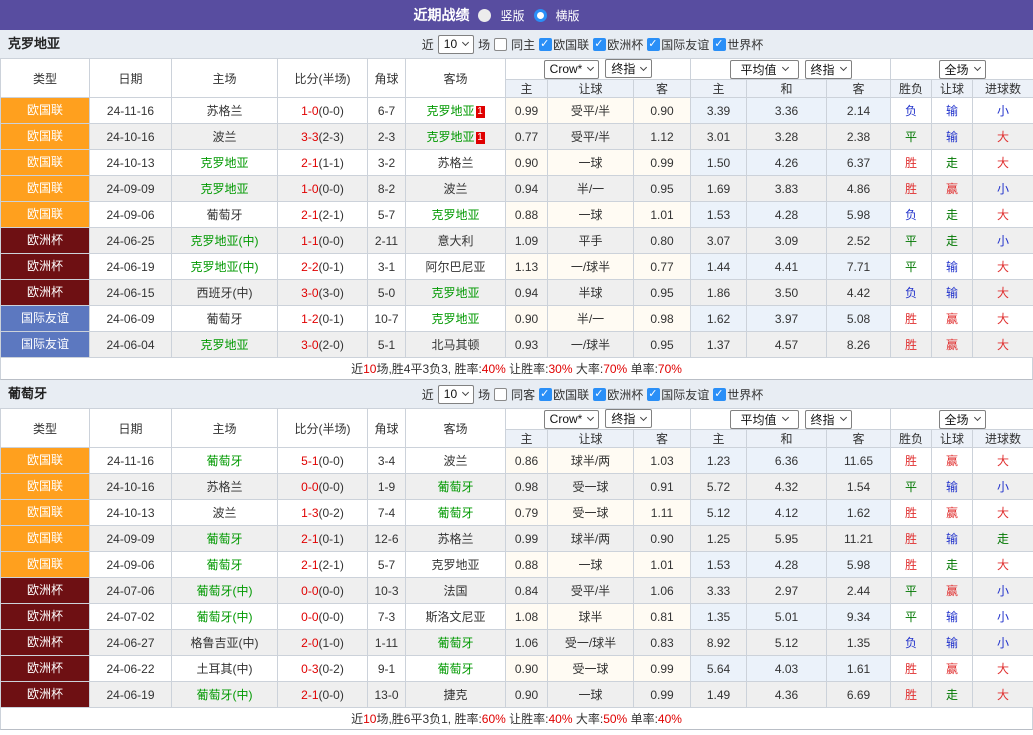  Describe the element at coordinates (786, 616) in the screenshot. I see `avg-draw-cell: 5.01` at that location.